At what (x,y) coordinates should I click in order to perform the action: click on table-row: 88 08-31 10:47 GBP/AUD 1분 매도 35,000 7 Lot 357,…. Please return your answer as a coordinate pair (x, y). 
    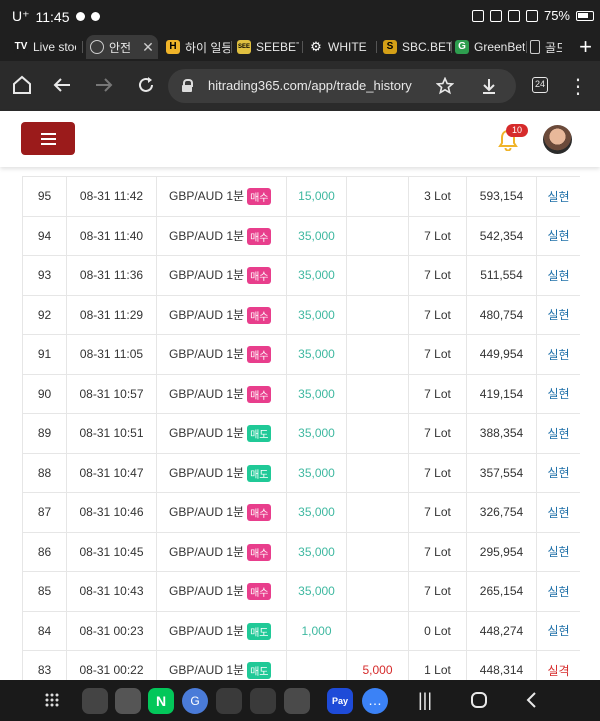
    Looking at the image, I should click on (301, 472).